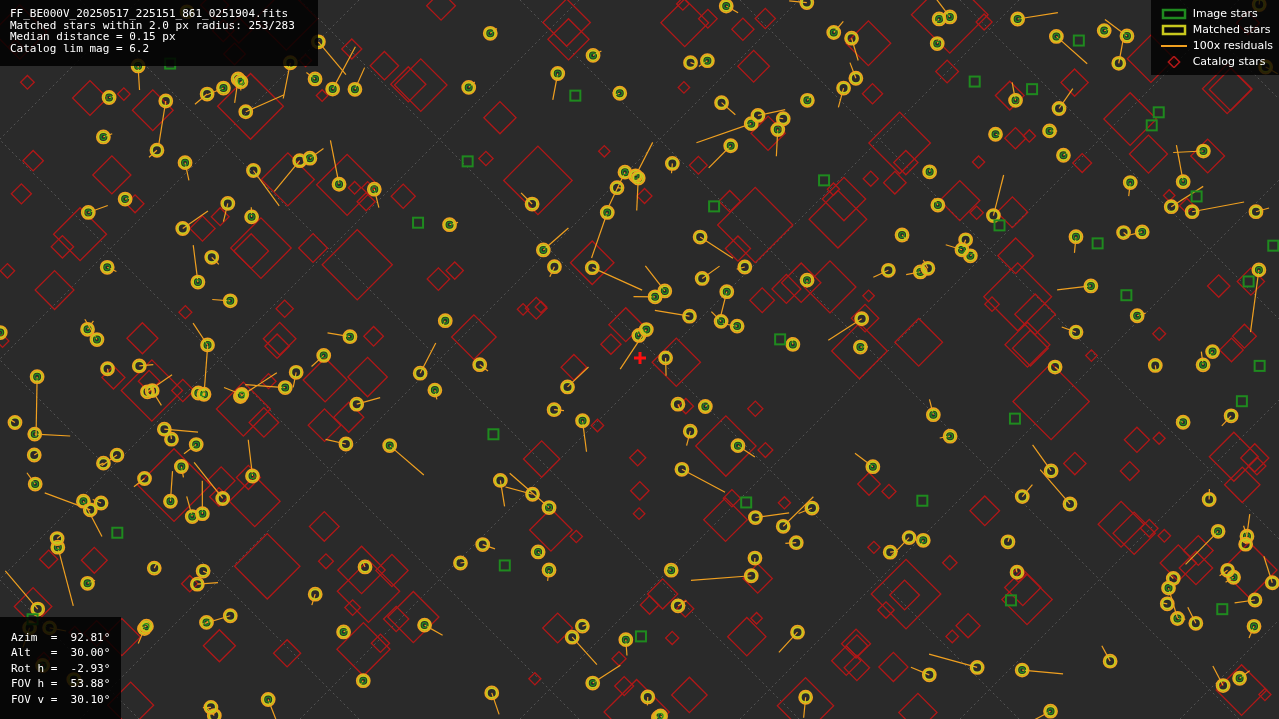 The image size is (1279, 719). I want to click on pointing-line: Rot h = -2.93°, so click(61, 668).